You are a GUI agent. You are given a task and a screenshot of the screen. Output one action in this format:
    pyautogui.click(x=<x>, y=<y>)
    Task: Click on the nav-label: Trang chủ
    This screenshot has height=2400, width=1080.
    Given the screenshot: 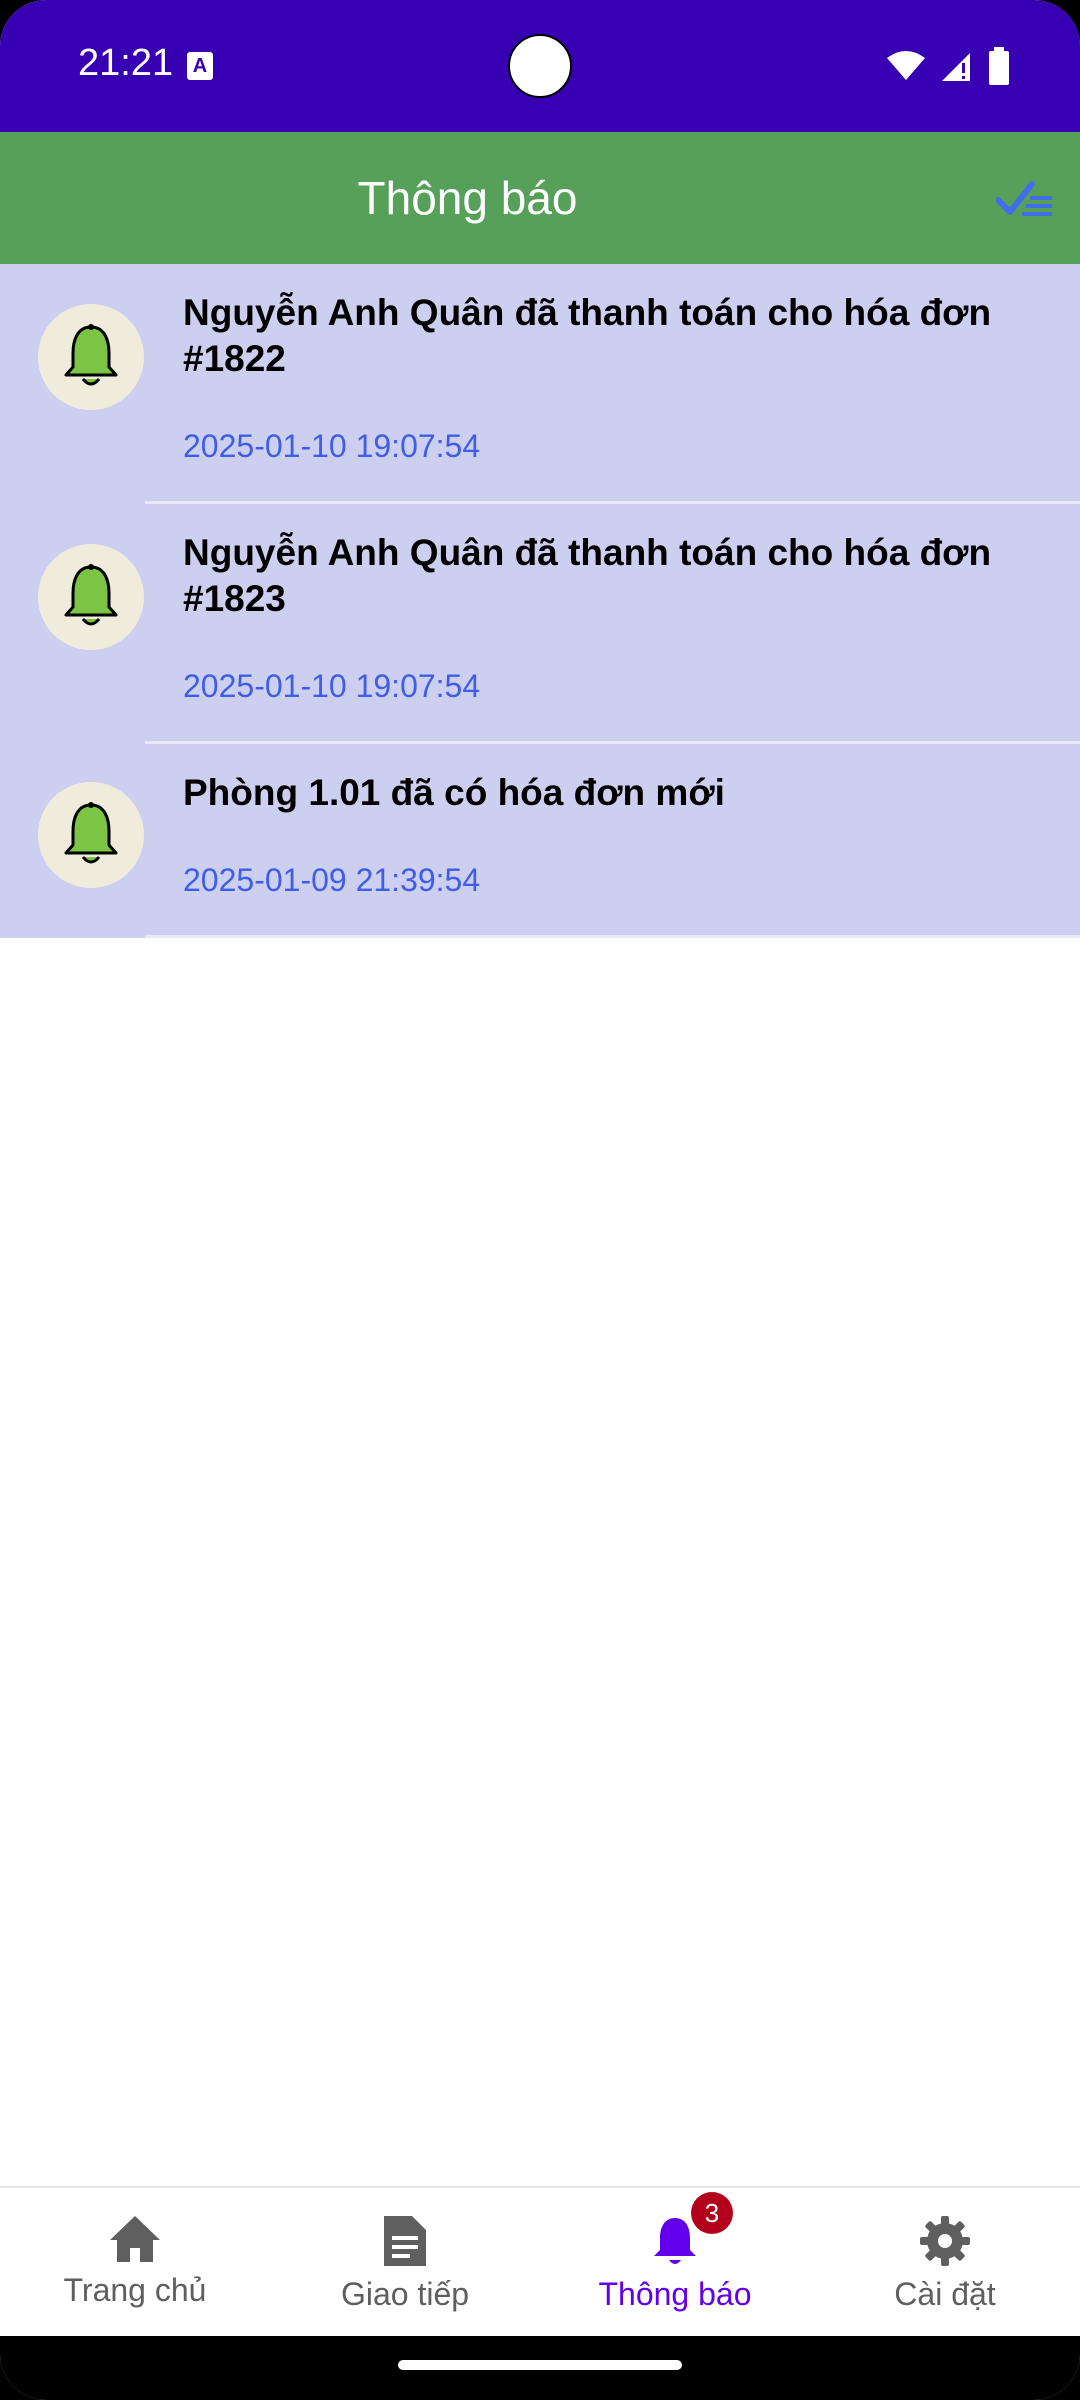 What is the action you would take?
    pyautogui.click(x=135, y=2290)
    